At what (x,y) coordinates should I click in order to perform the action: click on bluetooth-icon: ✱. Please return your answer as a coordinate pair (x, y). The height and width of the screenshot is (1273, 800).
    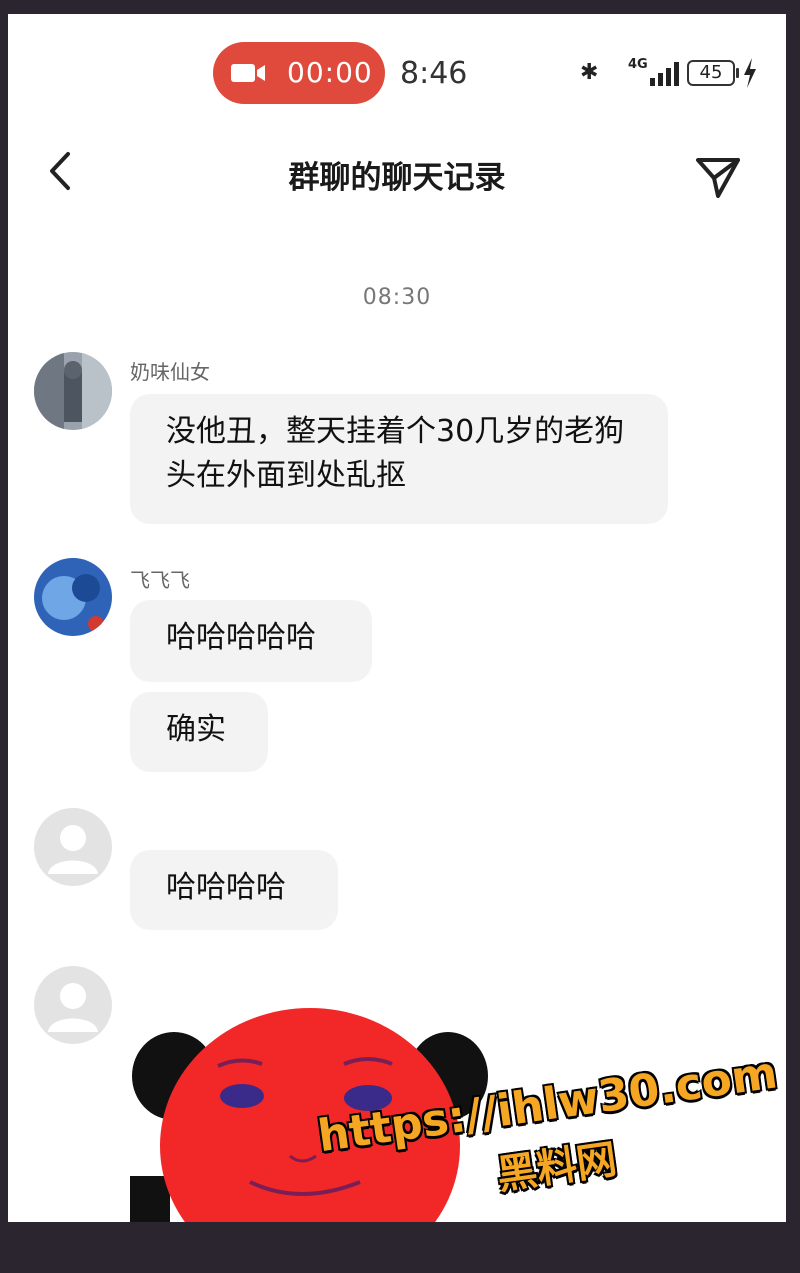
    Looking at the image, I should click on (589, 72).